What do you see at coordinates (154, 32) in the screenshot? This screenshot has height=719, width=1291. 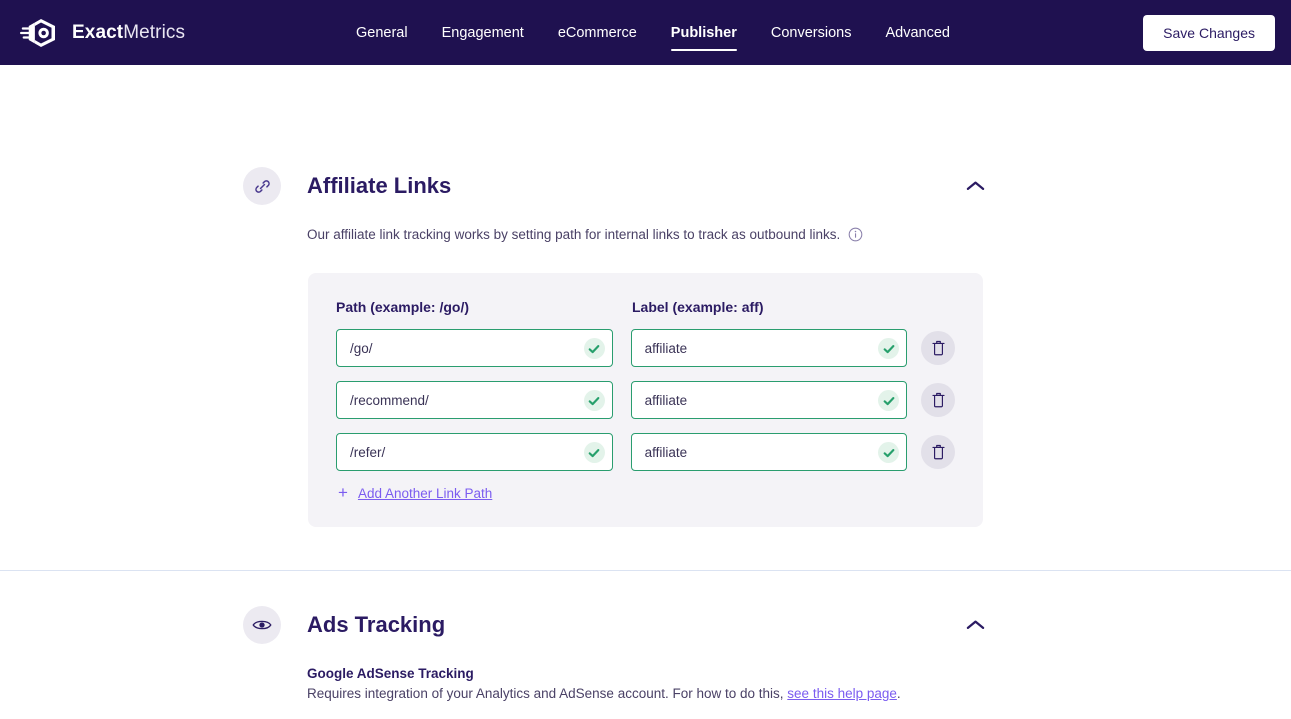 I see `brand-name-light: Metrics` at bounding box center [154, 32].